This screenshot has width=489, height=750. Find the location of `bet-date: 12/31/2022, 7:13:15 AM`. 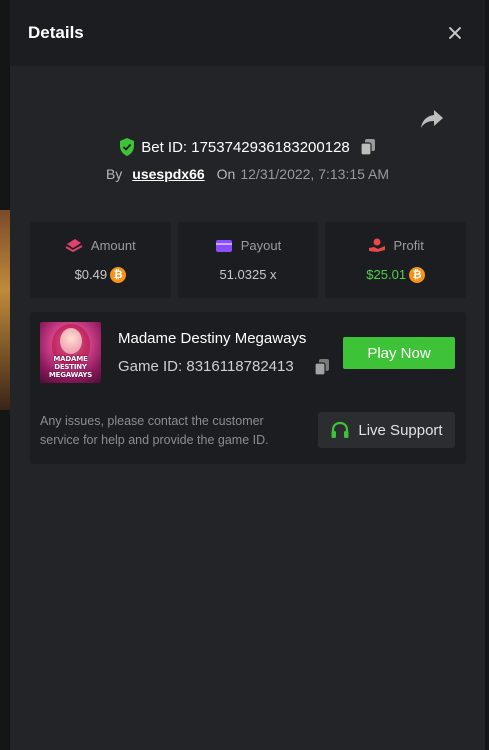

bet-date: 12/31/2022, 7:13:15 AM is located at coordinates (315, 174).